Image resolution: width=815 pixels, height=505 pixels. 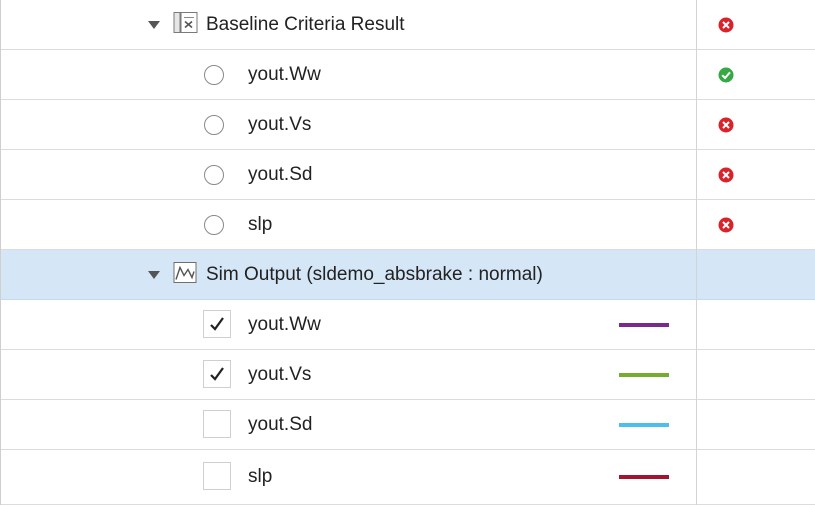 I want to click on tree-row-baseline-signal: slp, so click(x=408, y=225).